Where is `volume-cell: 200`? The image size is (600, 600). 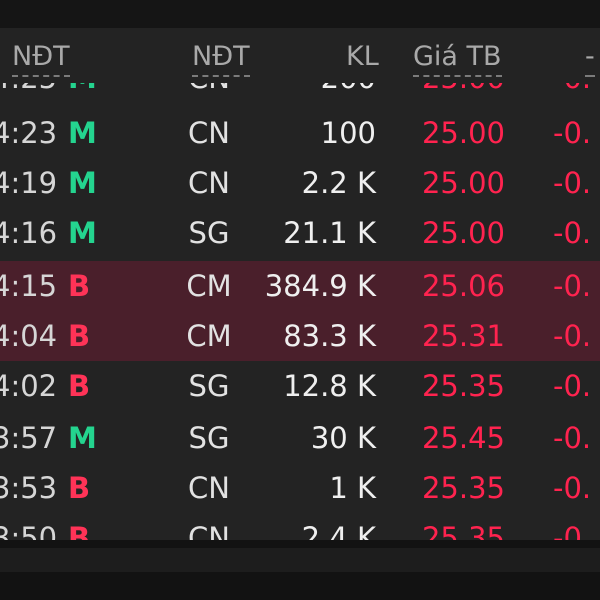 volume-cell: 200 is located at coordinates (311, 93).